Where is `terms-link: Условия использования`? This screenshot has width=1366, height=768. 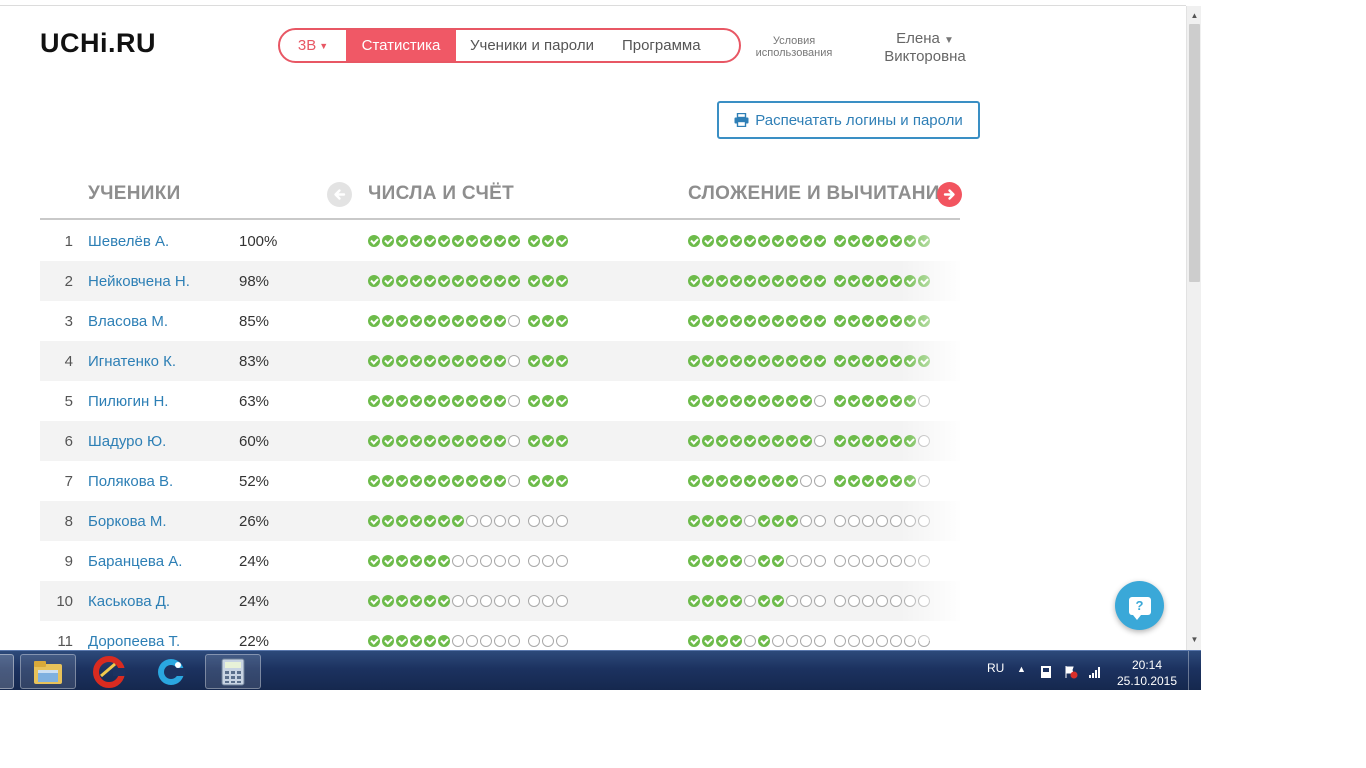 terms-link: Условия использования is located at coordinates (794, 47).